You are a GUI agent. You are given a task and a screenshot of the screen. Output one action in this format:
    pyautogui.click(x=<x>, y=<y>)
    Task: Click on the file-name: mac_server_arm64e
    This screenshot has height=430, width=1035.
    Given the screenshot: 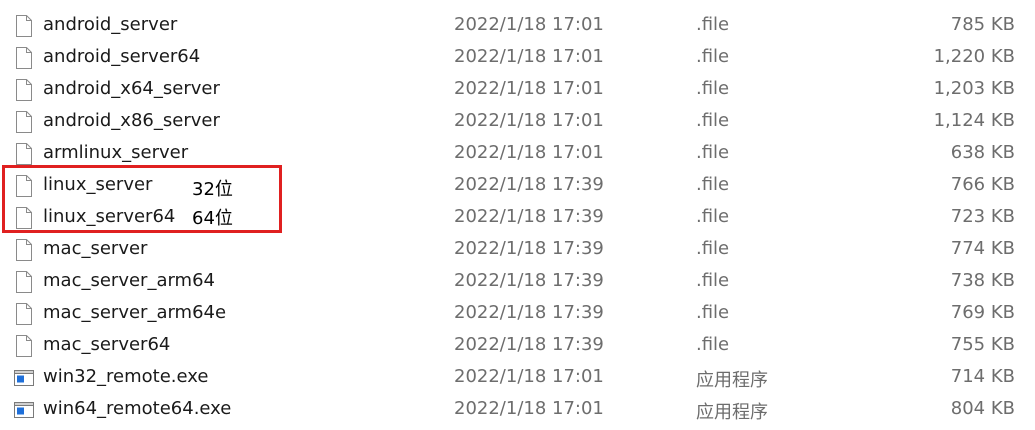 What is the action you would take?
    pyautogui.click(x=135, y=312)
    